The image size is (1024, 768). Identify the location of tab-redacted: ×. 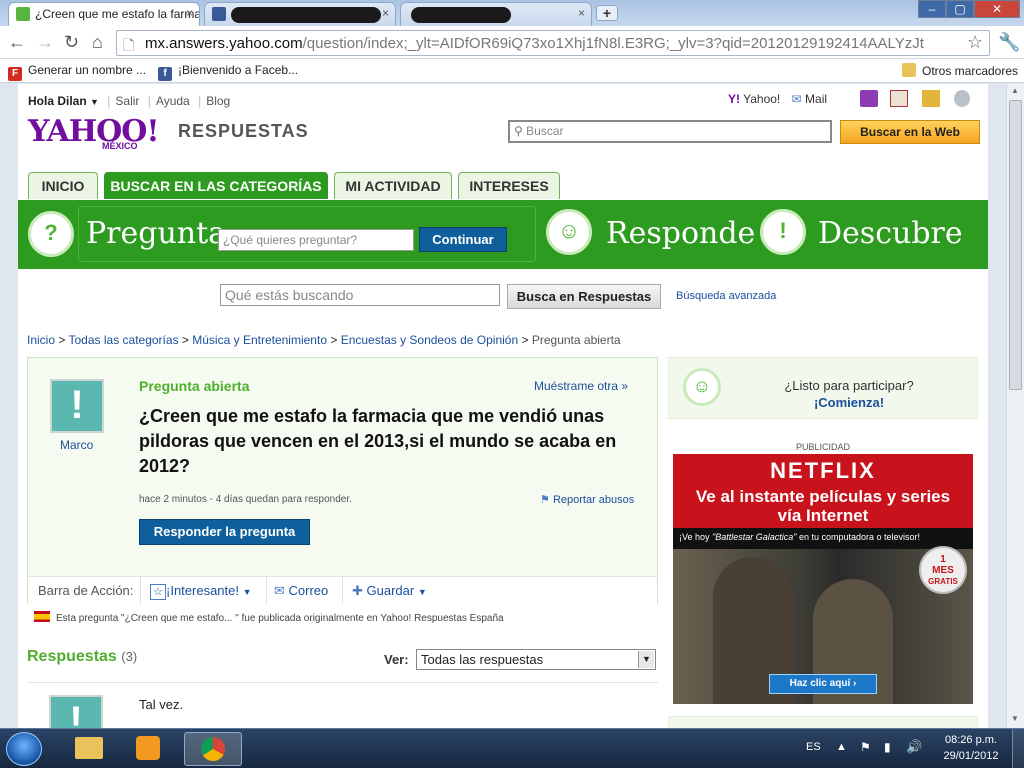
(496, 14).